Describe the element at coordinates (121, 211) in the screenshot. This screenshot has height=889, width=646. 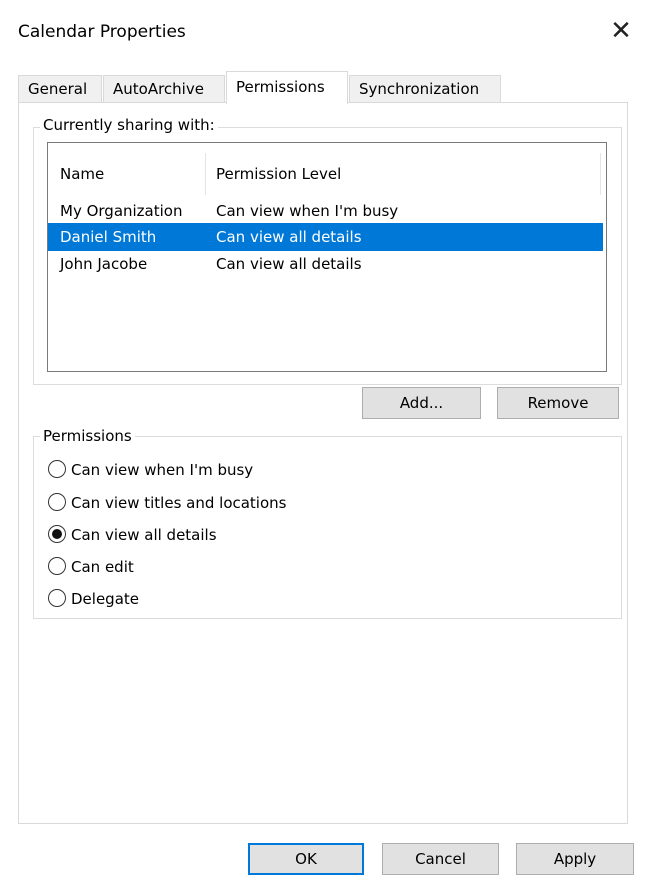
I see `list-item-name: My Organization` at that location.